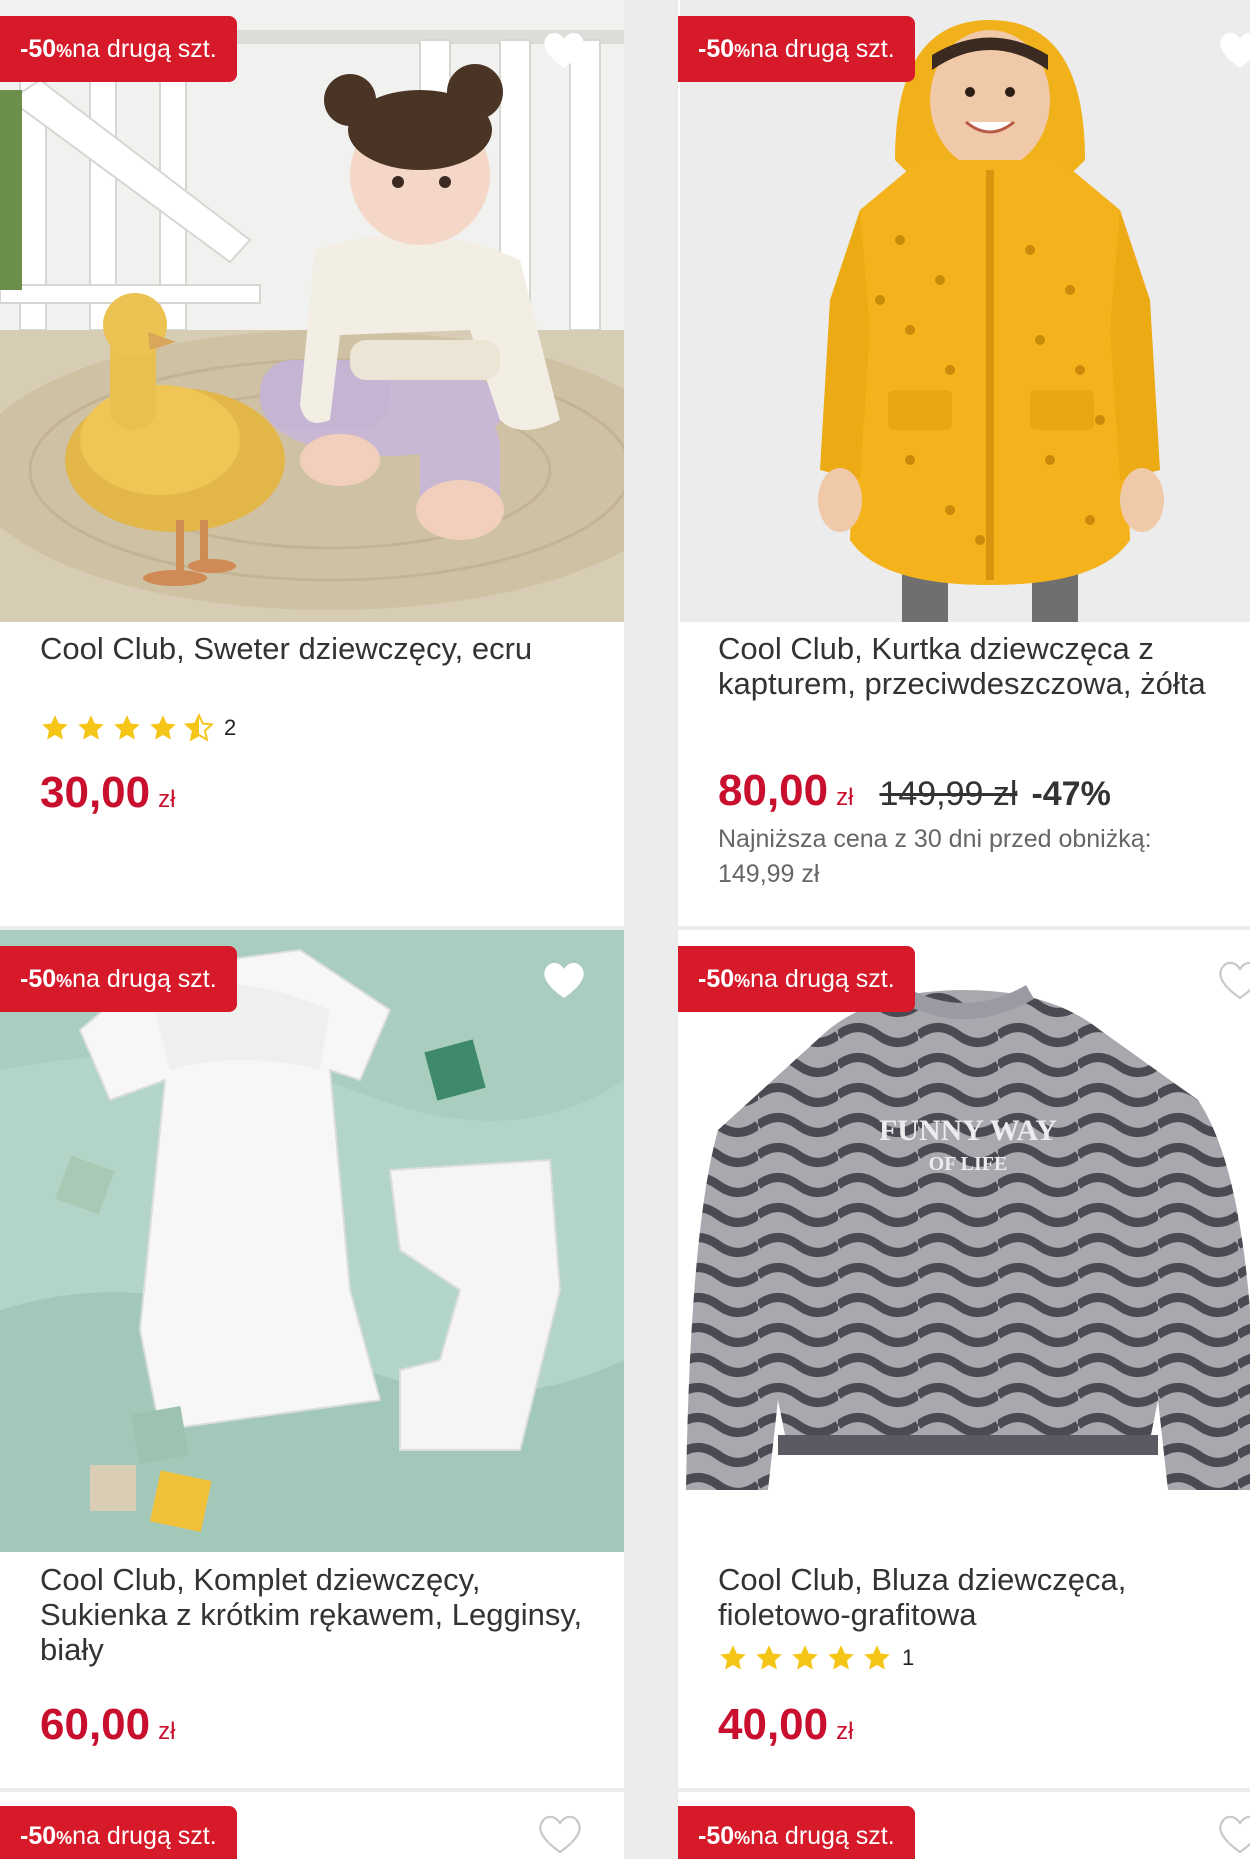 The width and height of the screenshot is (1250, 1859). What do you see at coordinates (773, 1724) in the screenshot?
I see `price: 40,00` at bounding box center [773, 1724].